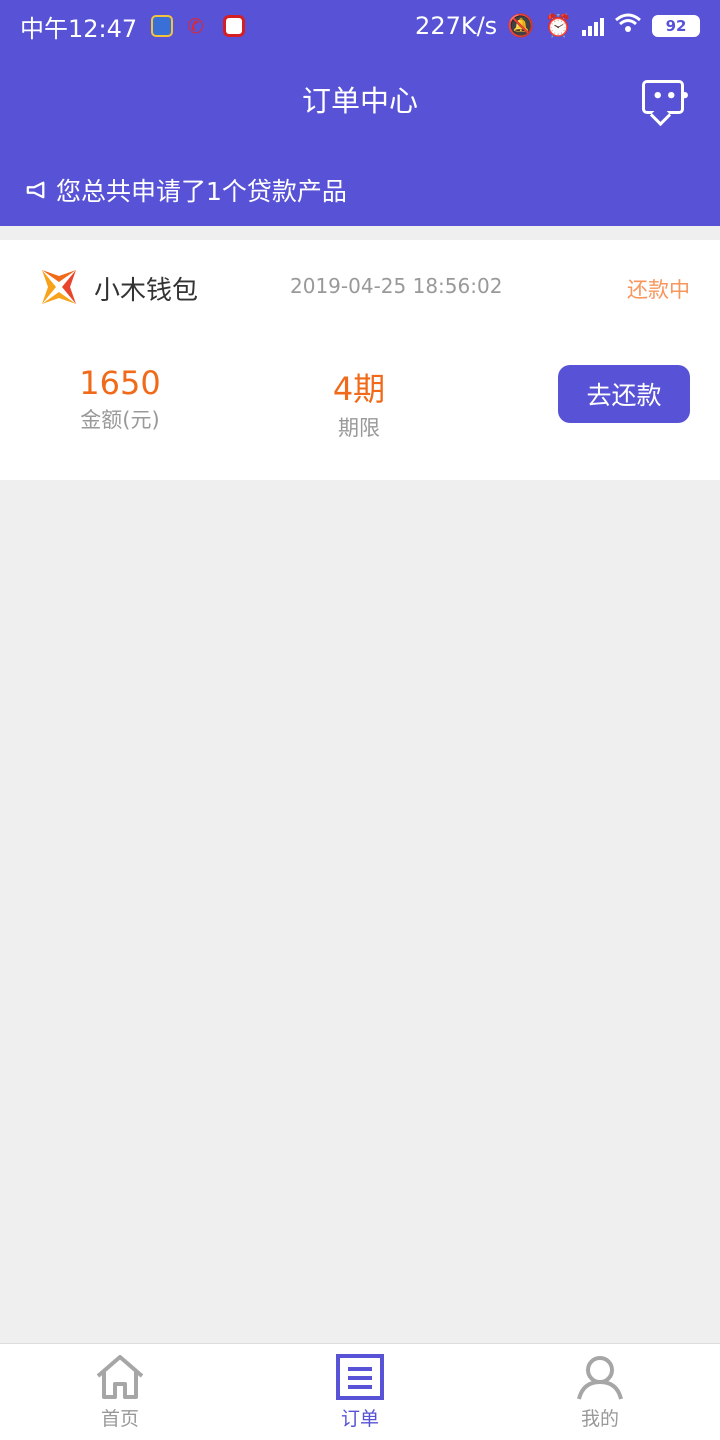 Image resolution: width=720 pixels, height=1440 pixels. What do you see at coordinates (658, 290) in the screenshot?
I see `status-badge: 还款中` at bounding box center [658, 290].